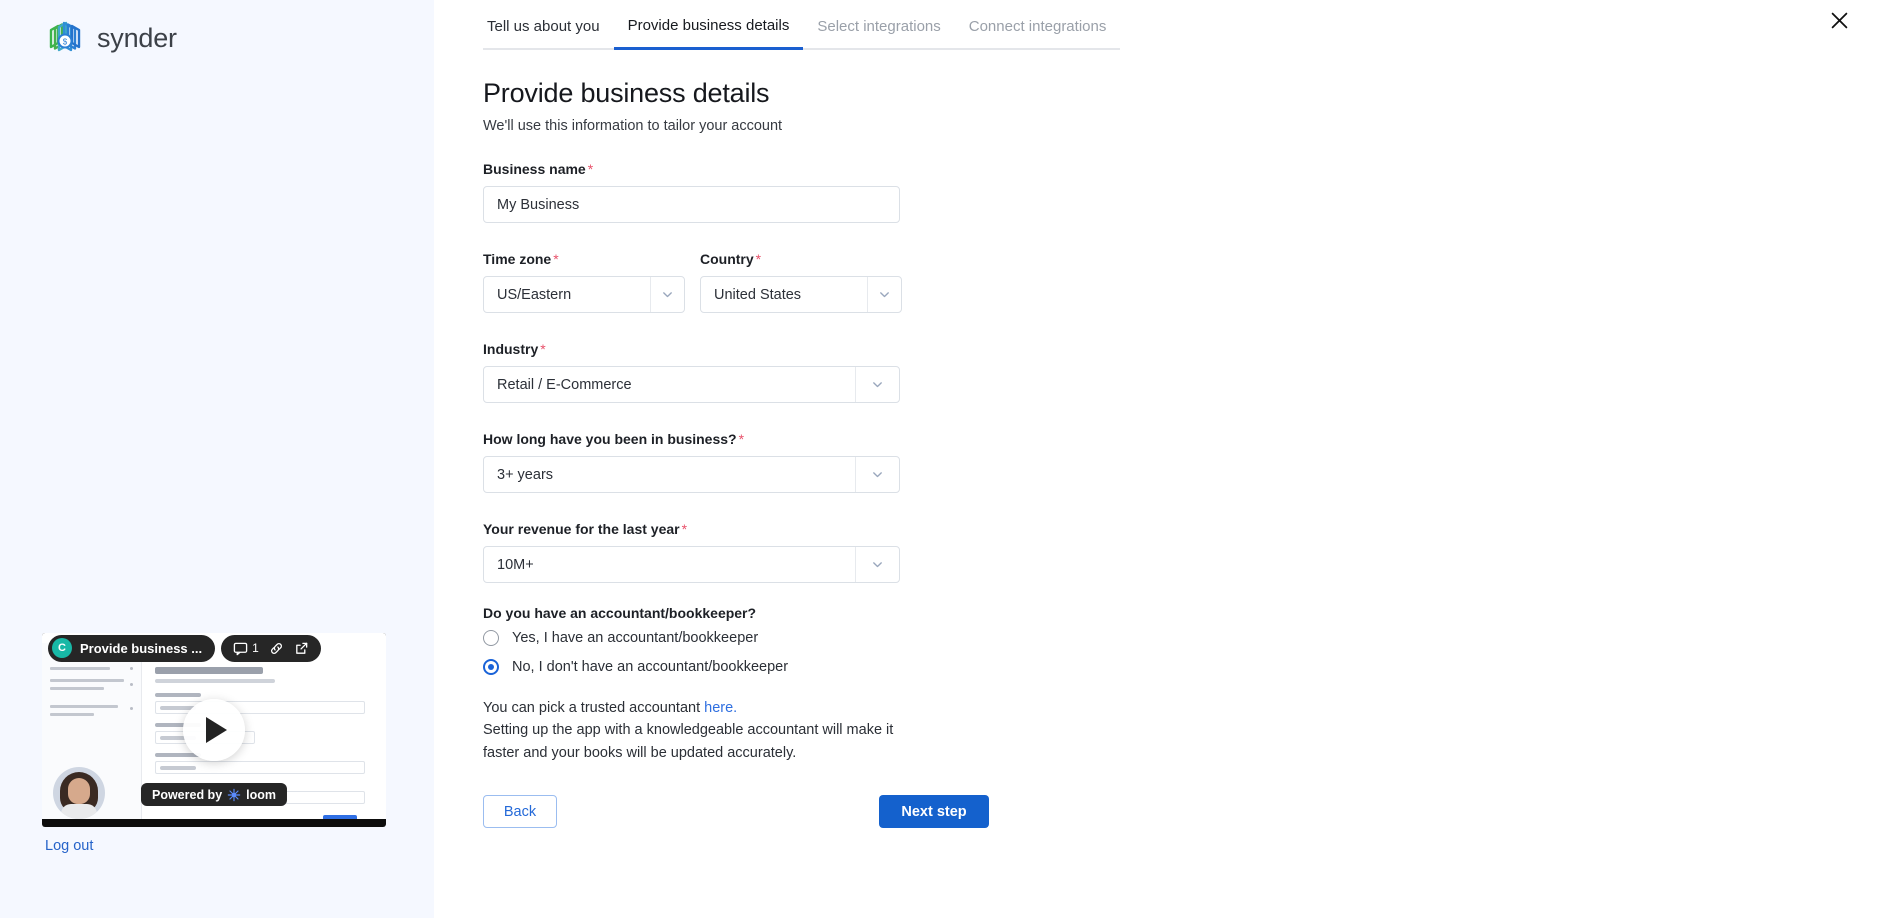  I want to click on row-timezone-country: Time zone * US/Eastern Country * United S, so click(743, 282).